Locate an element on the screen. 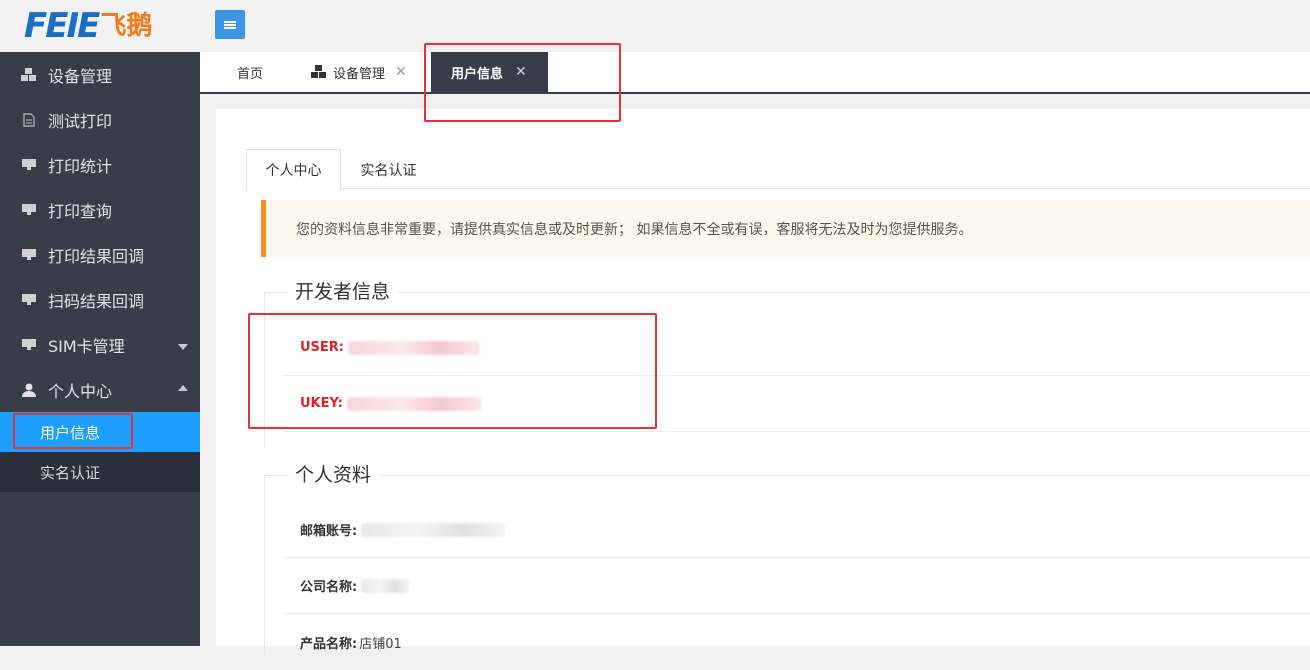  sidebar-subitem-user-info: 用户信息 is located at coordinates (100, 432).